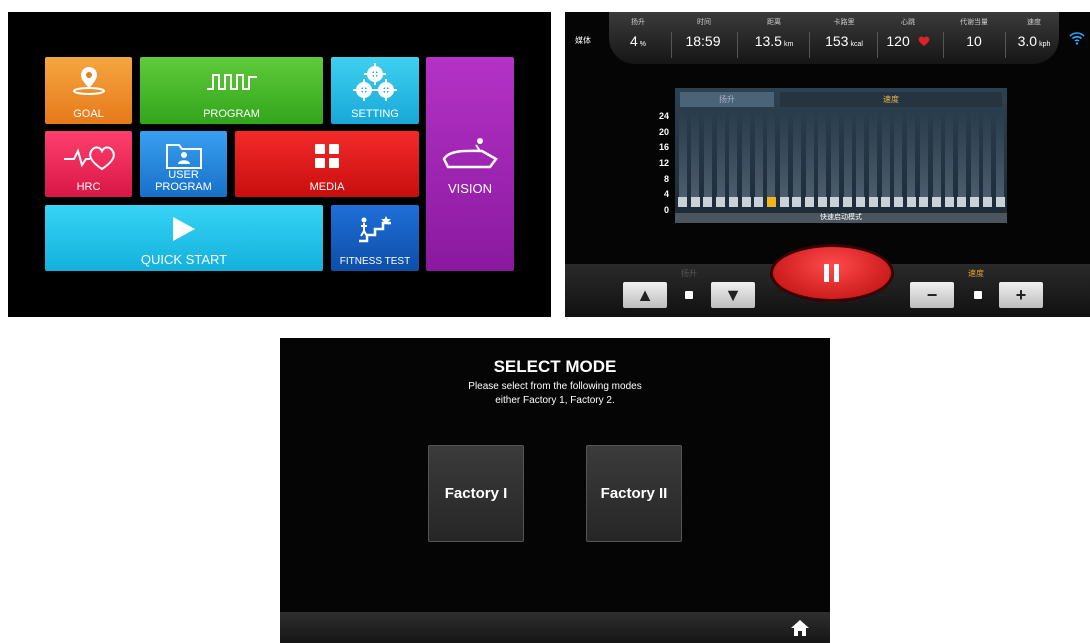  I want to click on incline-up-button: ▲, so click(645, 295).